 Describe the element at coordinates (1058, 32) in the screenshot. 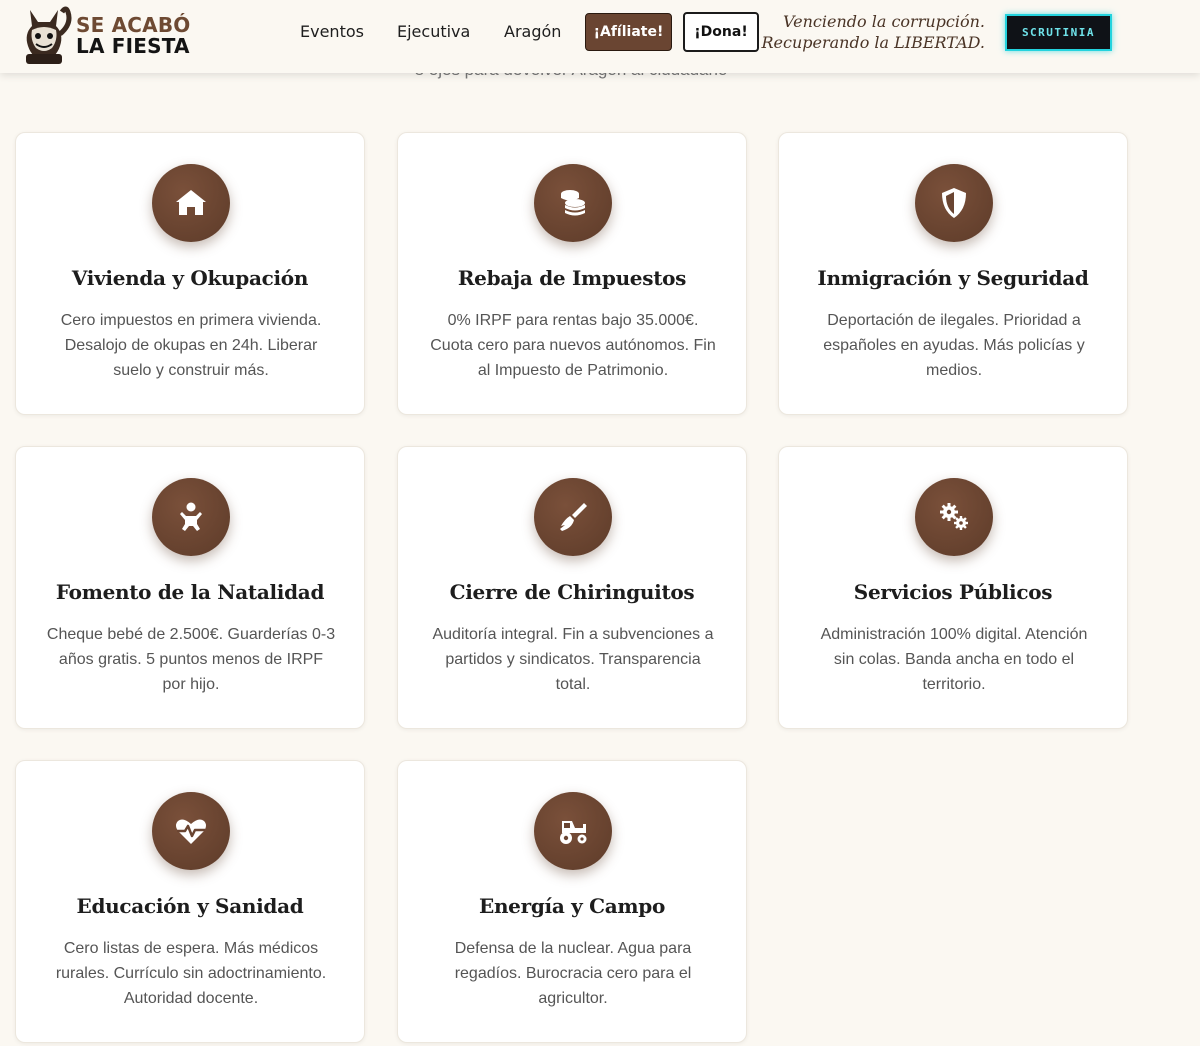

I see `scrutinia-button: SCRUTINIA` at that location.